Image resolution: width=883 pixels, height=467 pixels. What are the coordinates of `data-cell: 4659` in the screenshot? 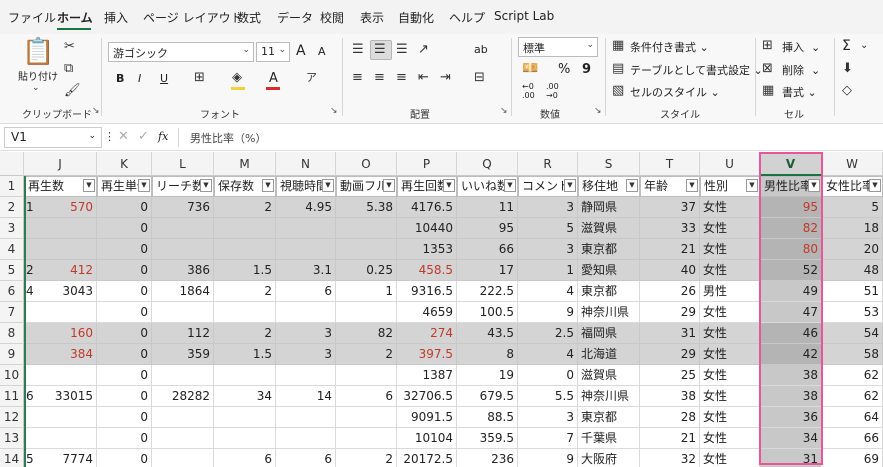 It's located at (427, 312).